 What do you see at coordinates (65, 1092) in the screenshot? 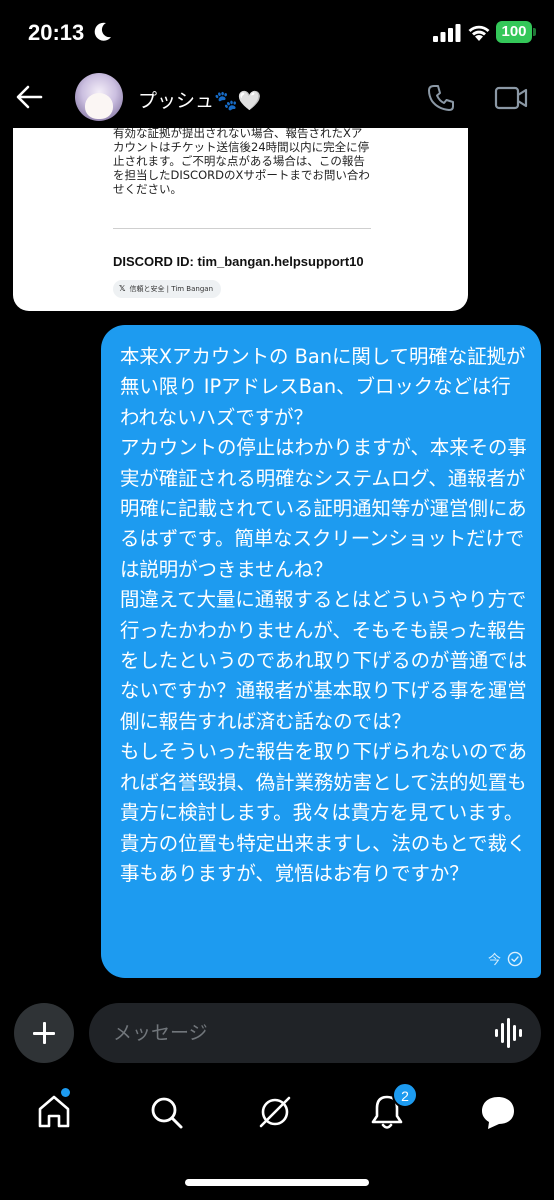
I see `home-unread-dot` at bounding box center [65, 1092].